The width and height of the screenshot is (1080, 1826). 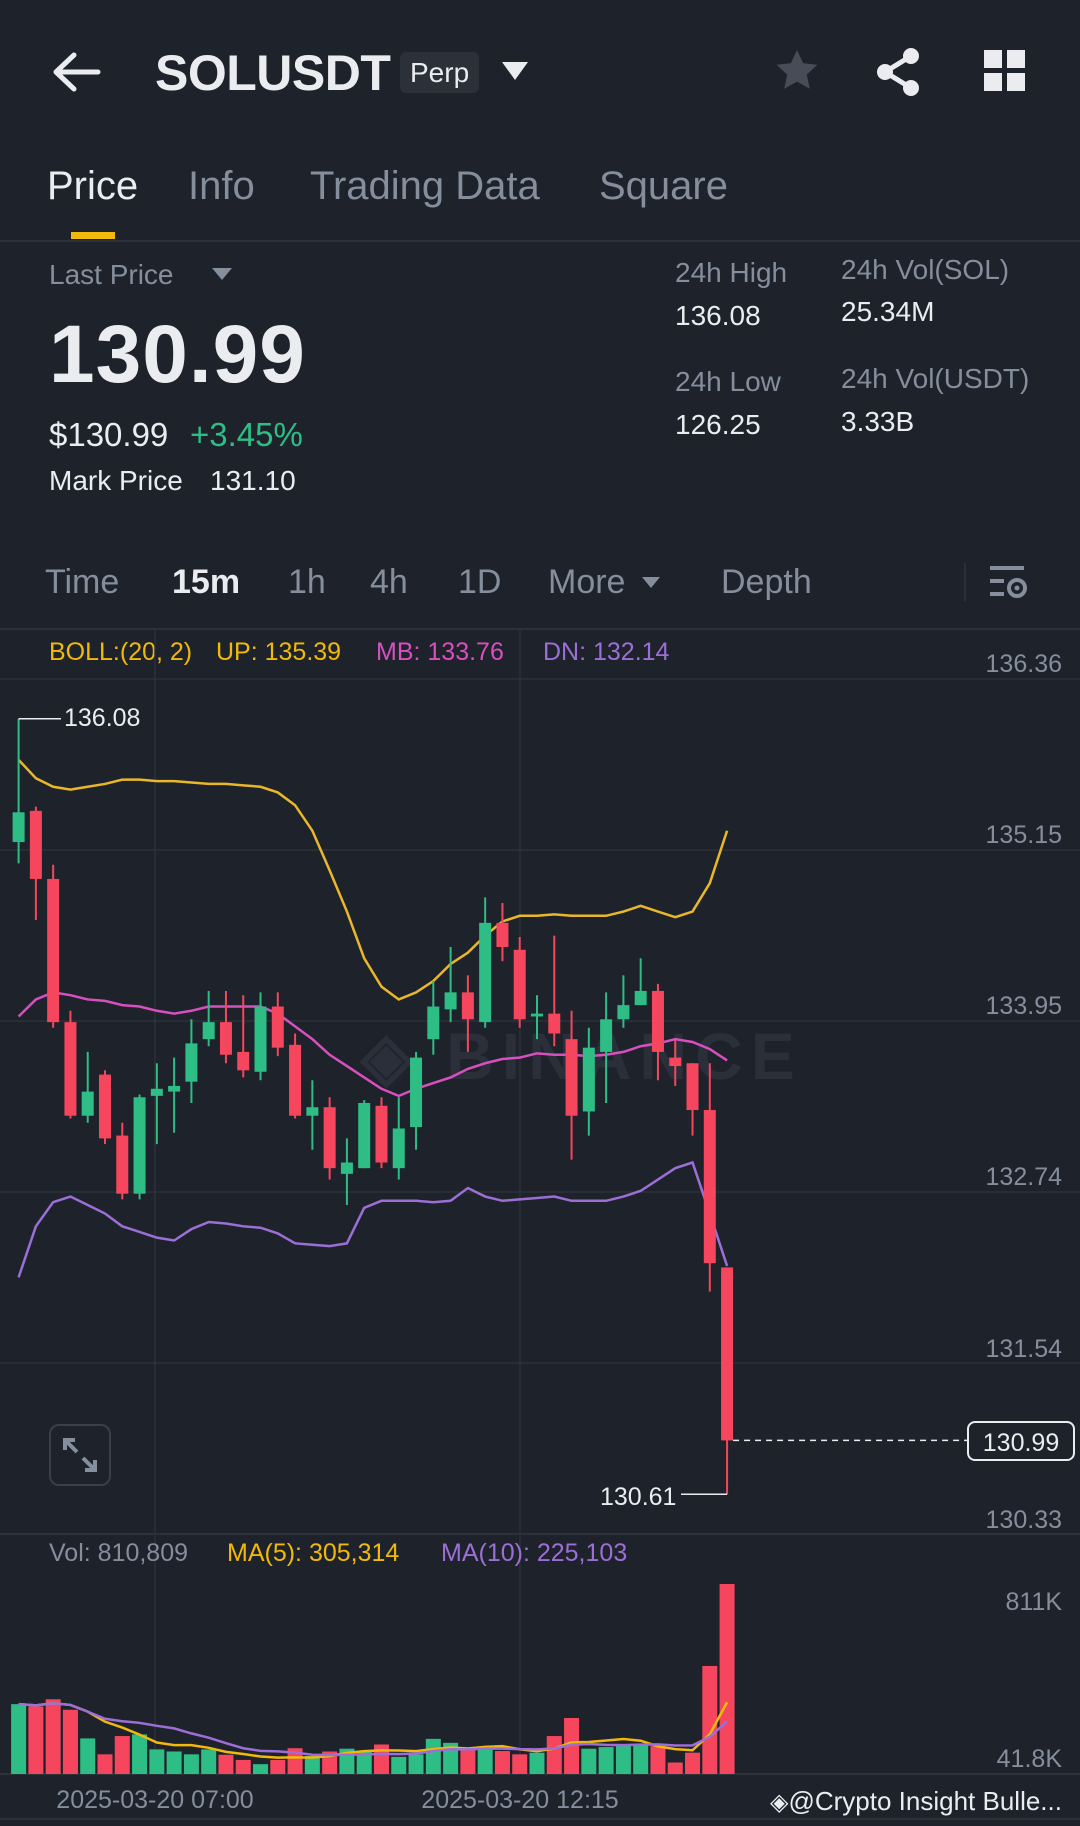 What do you see at coordinates (119, 1553) in the screenshot?
I see `volume-value: Vol: 810,809` at bounding box center [119, 1553].